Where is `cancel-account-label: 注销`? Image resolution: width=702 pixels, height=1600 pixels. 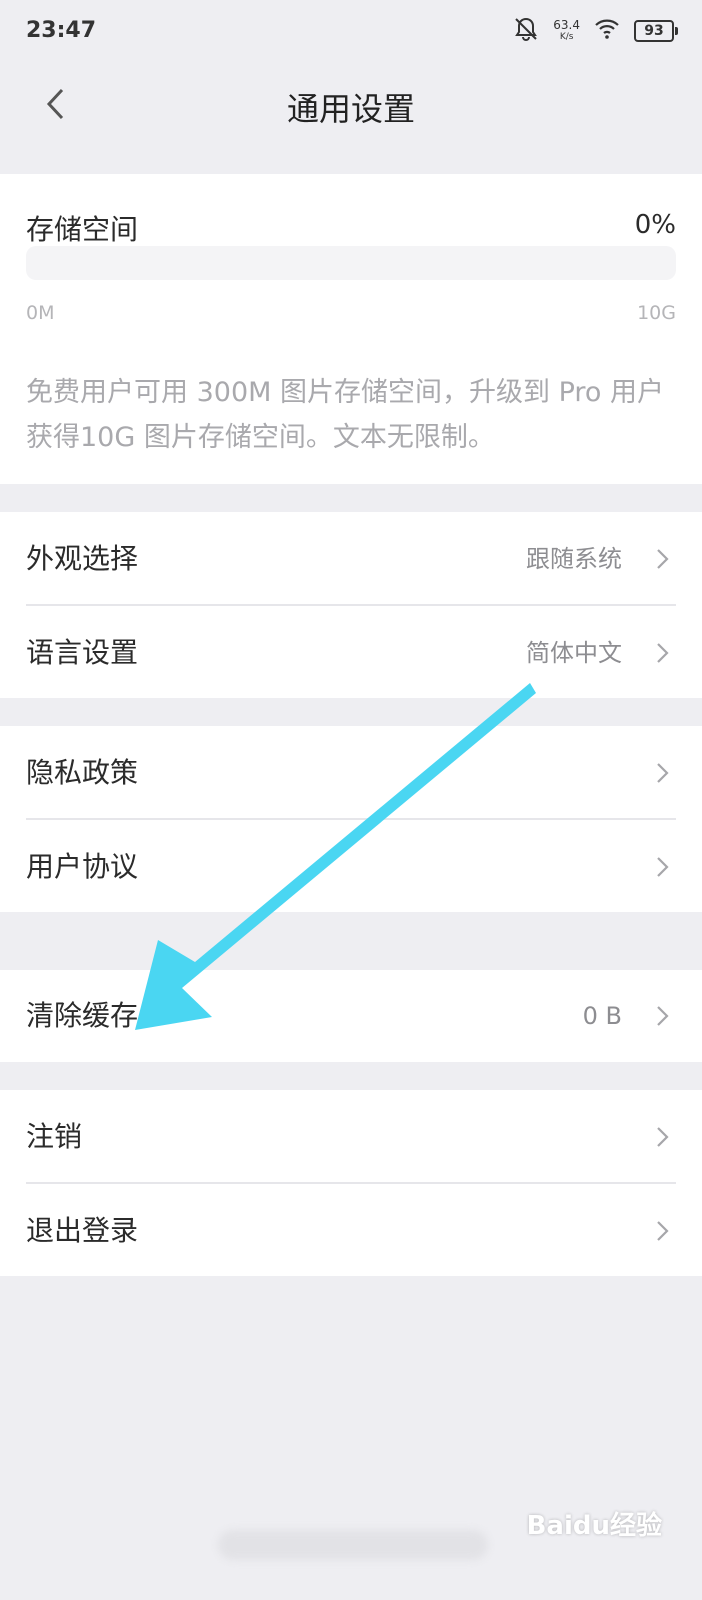
cancel-account-label: 注销 is located at coordinates (54, 1136).